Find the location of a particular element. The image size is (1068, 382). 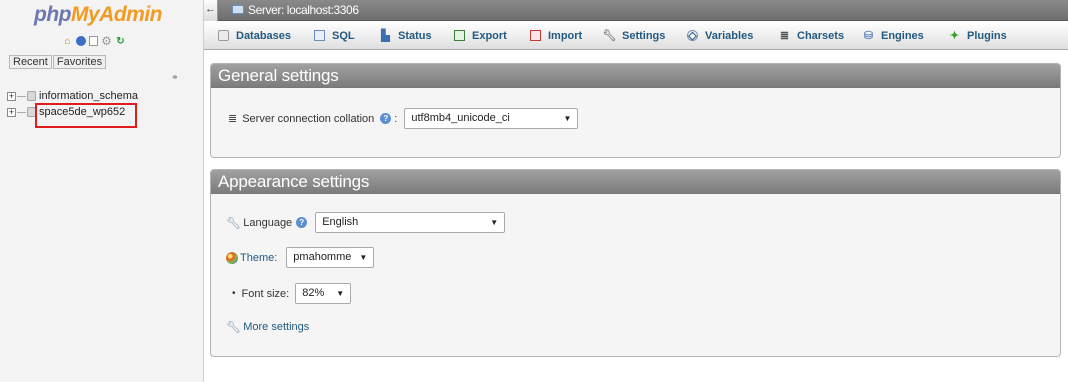

tab-label: Charsets is located at coordinates (821, 35).